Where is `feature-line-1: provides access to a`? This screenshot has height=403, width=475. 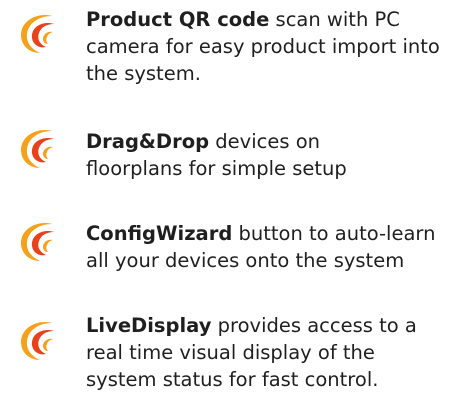 feature-line-1: provides access to a is located at coordinates (314, 325).